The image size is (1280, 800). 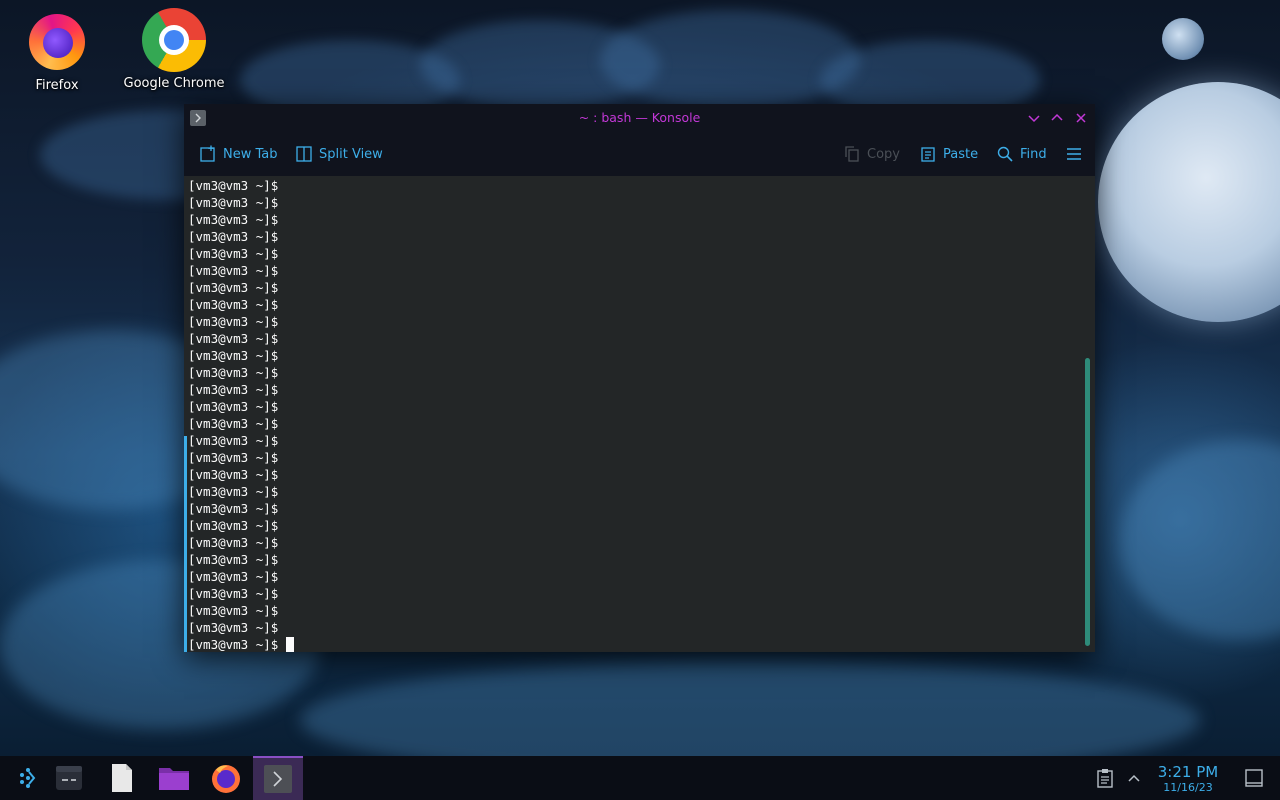 I want to click on split-view-icon, so click(x=304, y=154).